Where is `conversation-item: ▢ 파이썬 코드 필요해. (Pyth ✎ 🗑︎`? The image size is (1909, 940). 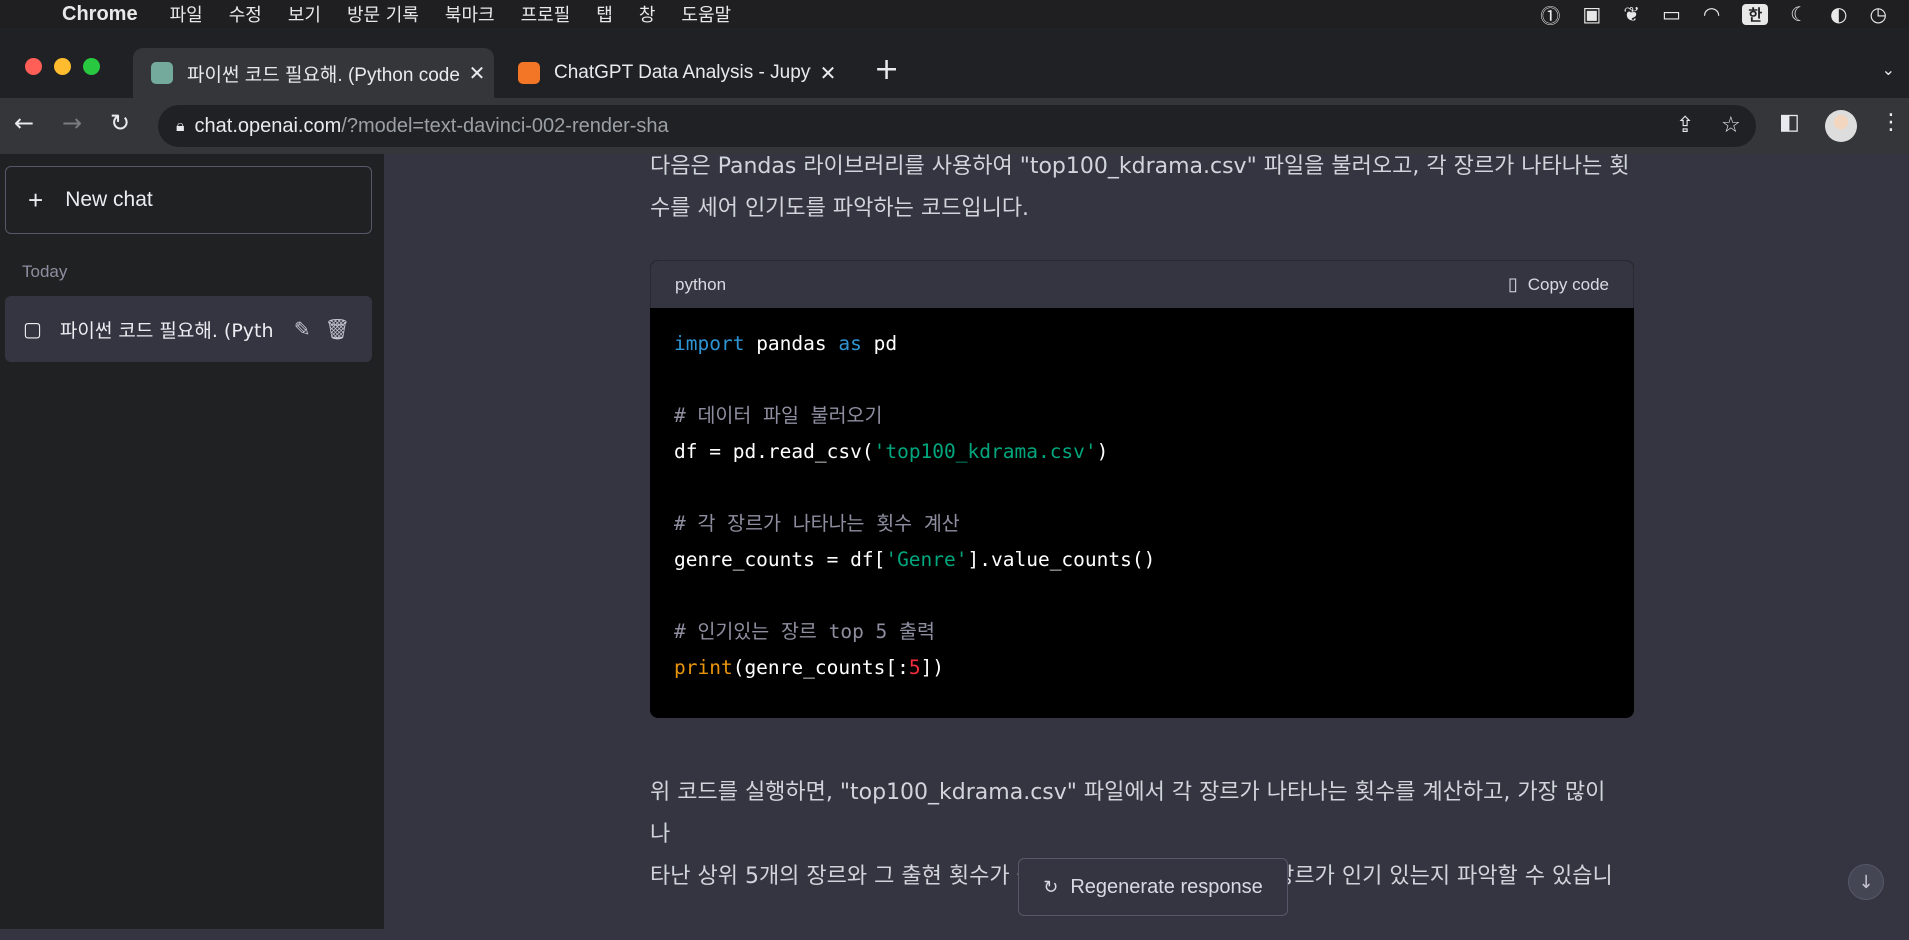 conversation-item: ▢ 파이썬 코드 필요해. (Pyth ✎ 🗑︎ is located at coordinates (188, 329).